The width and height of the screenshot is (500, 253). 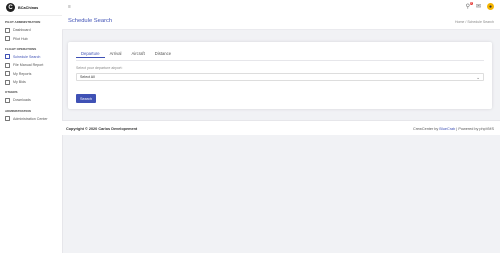 What do you see at coordinates (281, 8) in the screenshot?
I see `topbar: ≡ ⚲ 2 ✉ ●` at bounding box center [281, 8].